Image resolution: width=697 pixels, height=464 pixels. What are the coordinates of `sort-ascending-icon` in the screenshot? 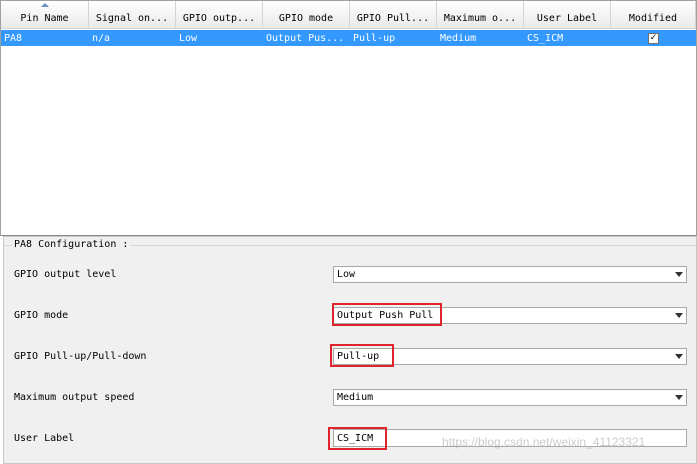 It's located at (44, 5).